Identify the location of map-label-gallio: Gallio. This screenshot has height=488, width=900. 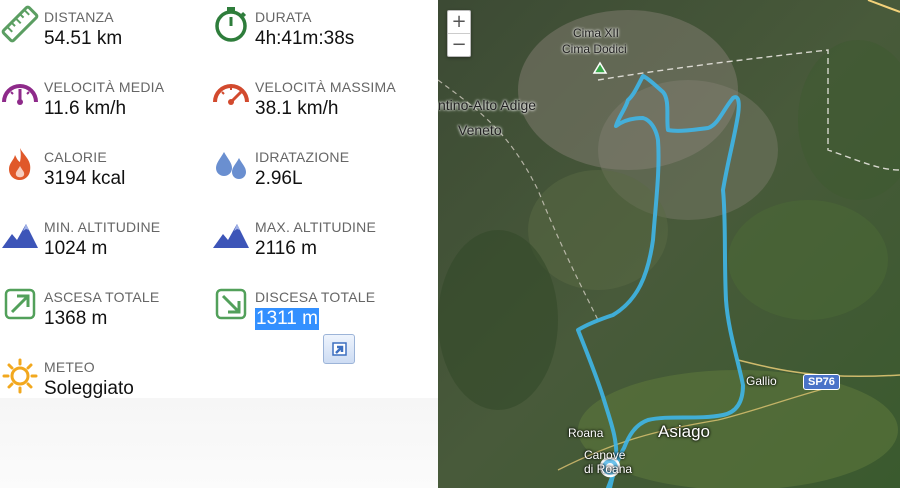
(761, 381).